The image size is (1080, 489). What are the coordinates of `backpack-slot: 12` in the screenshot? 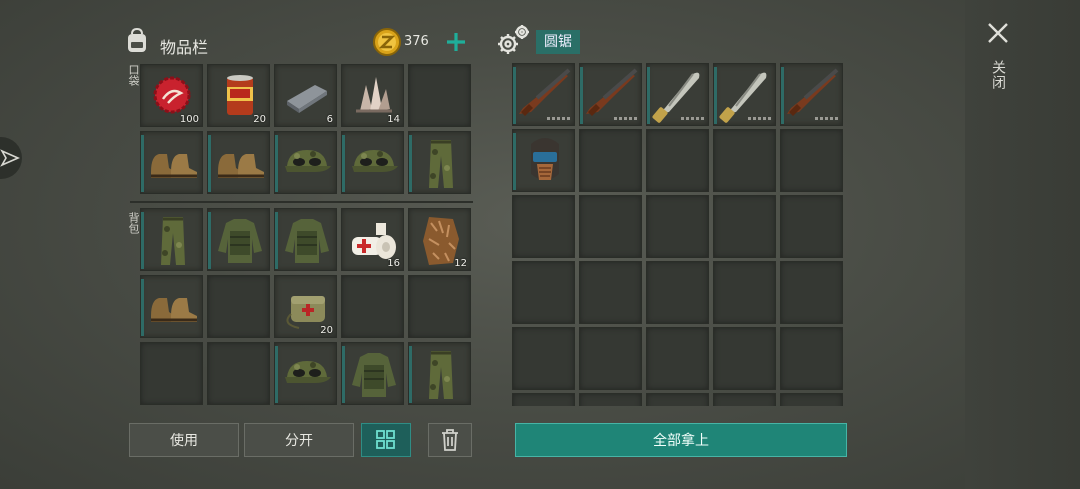 It's located at (439, 239).